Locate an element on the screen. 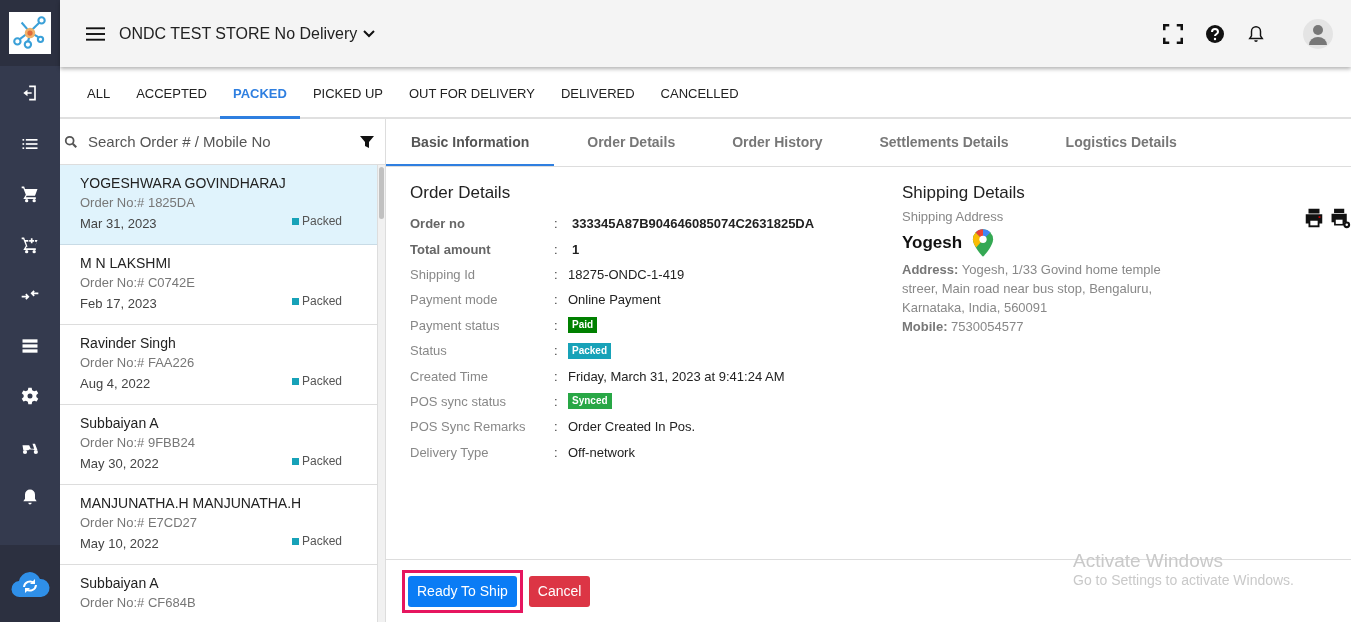 This screenshot has width=1351, height=622. field-label: Order no is located at coordinates (438, 224).